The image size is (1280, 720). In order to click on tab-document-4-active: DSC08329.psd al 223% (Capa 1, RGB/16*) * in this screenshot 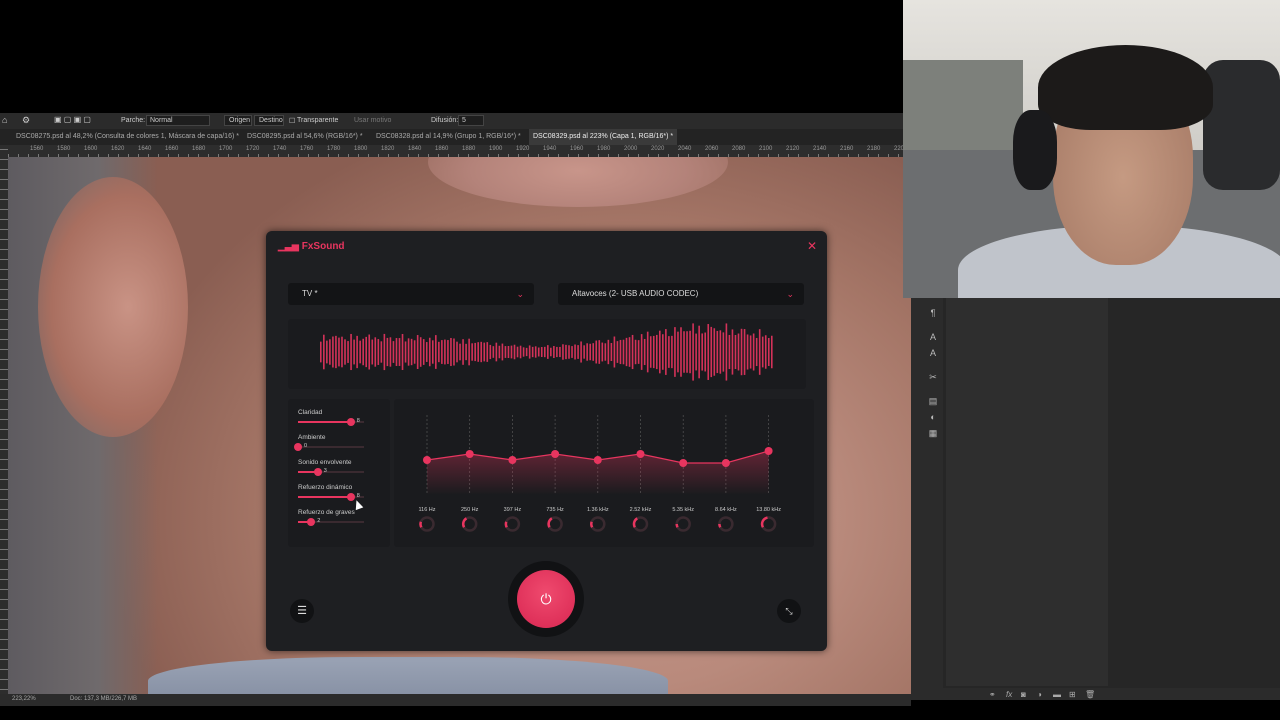, I will do `click(603, 137)`.